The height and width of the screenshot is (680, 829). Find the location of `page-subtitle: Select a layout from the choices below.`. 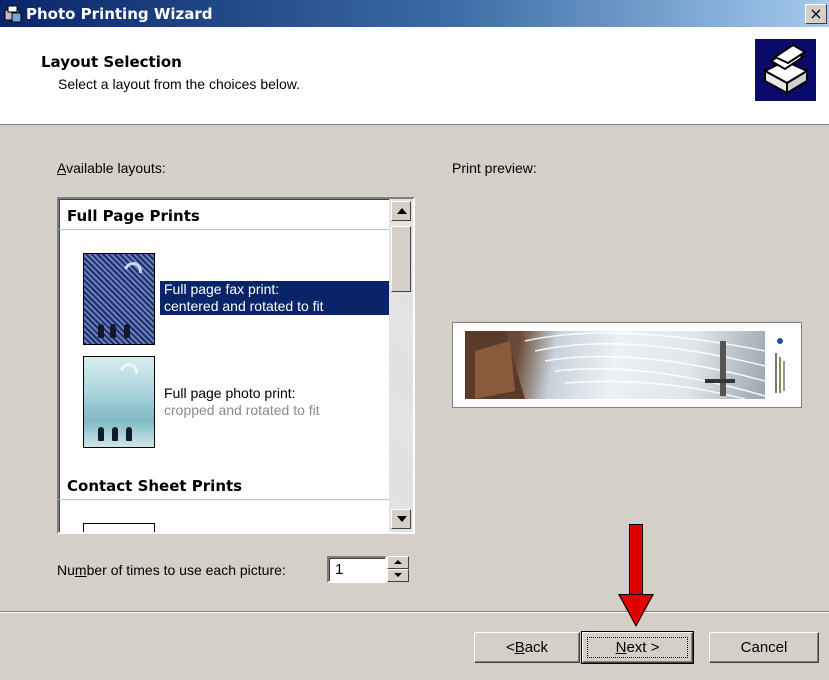

page-subtitle: Select a layout from the choices below. is located at coordinates (179, 84).